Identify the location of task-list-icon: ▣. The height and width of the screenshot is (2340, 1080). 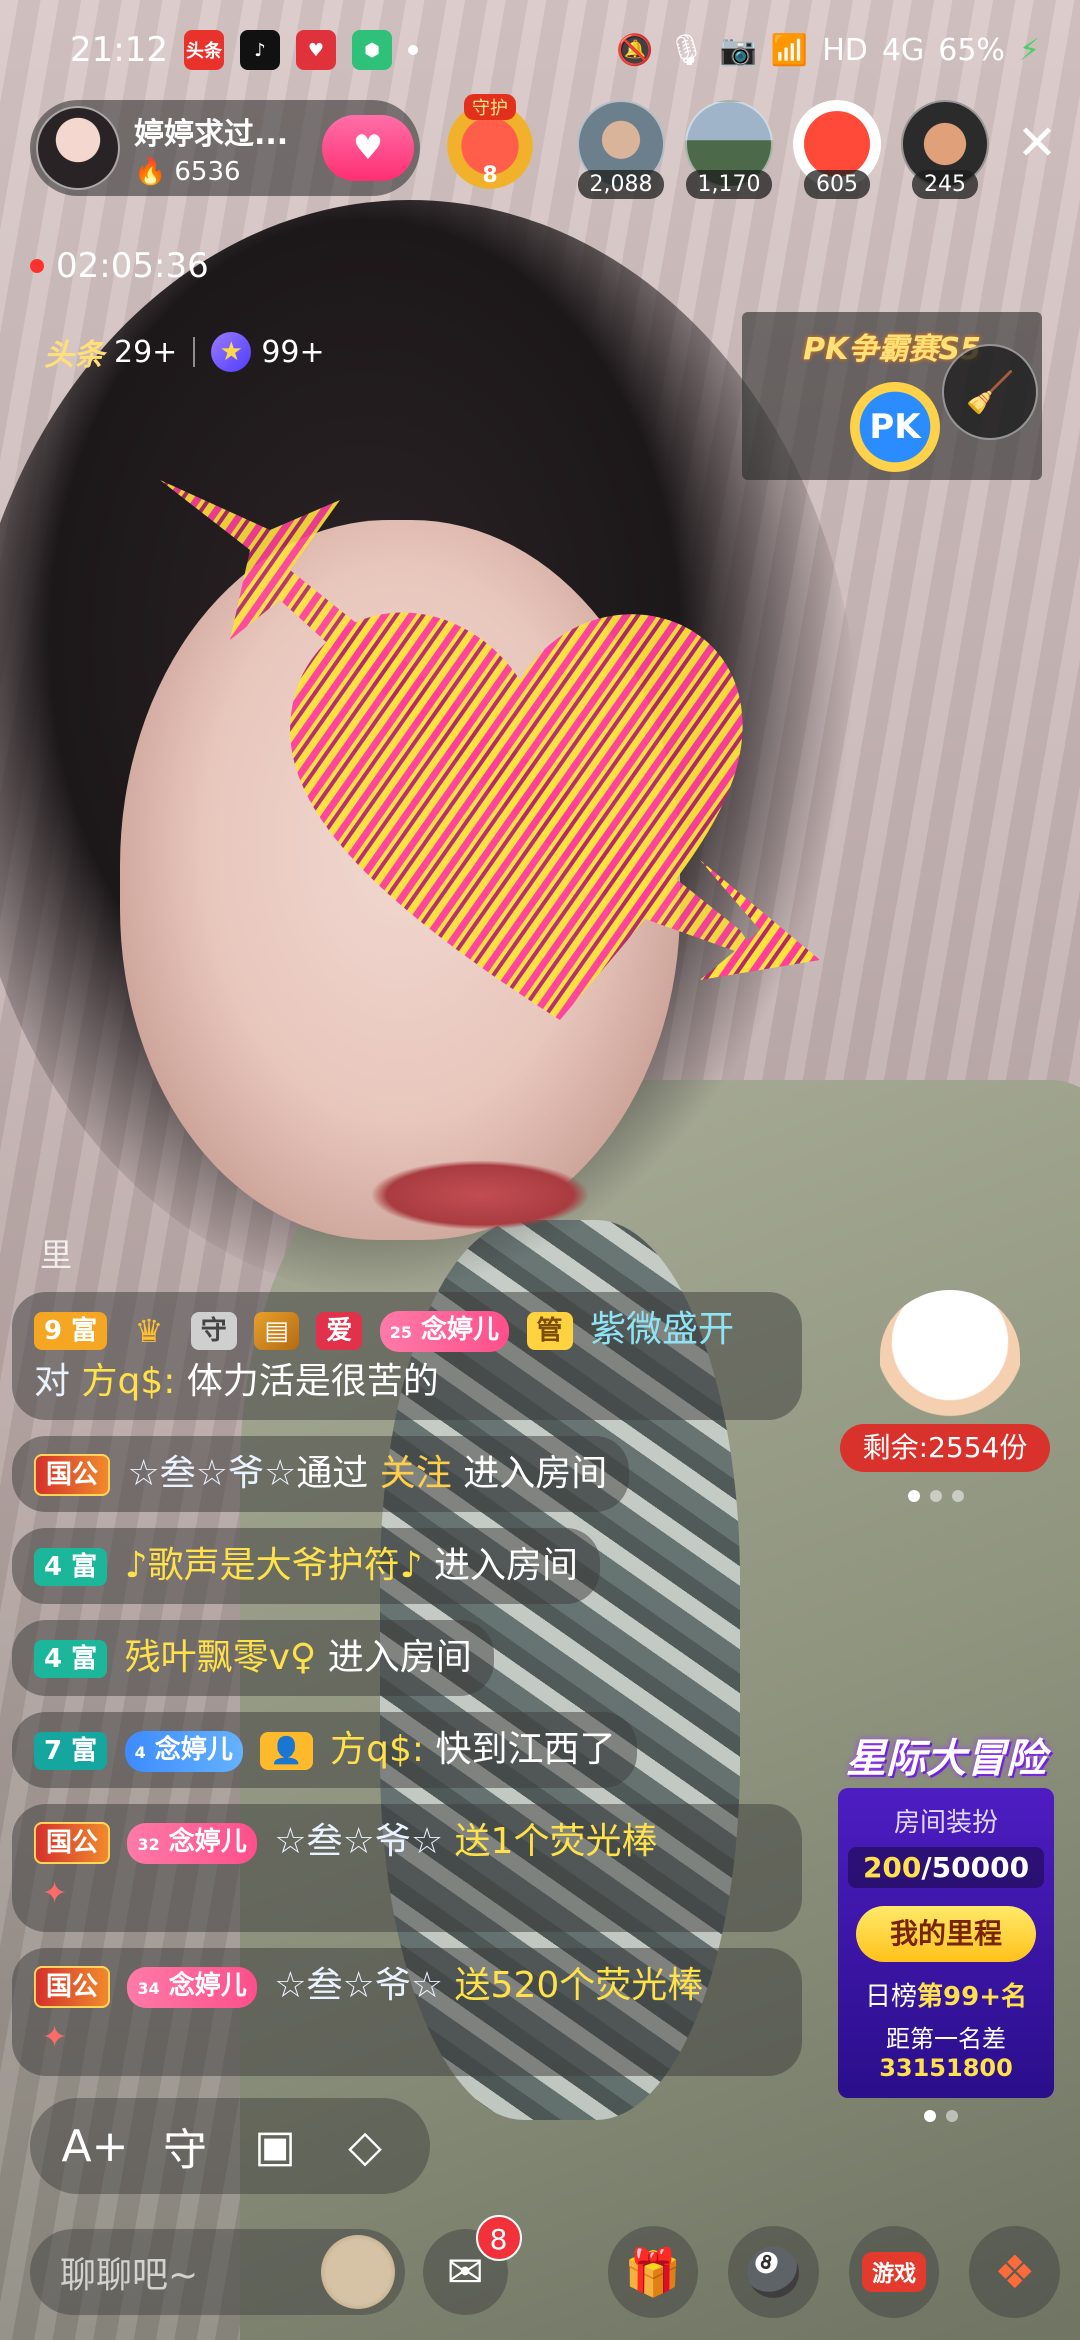
(275, 2146).